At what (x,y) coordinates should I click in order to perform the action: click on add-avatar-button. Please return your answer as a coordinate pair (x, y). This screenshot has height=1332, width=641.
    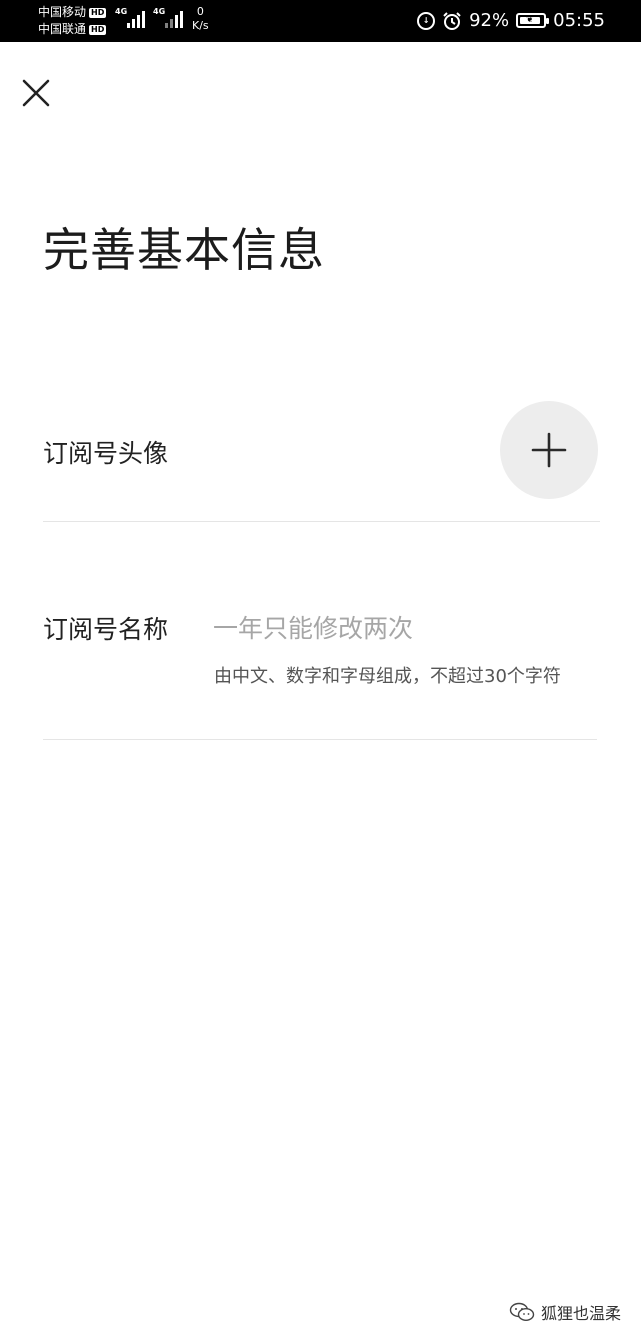
    Looking at the image, I should click on (549, 450).